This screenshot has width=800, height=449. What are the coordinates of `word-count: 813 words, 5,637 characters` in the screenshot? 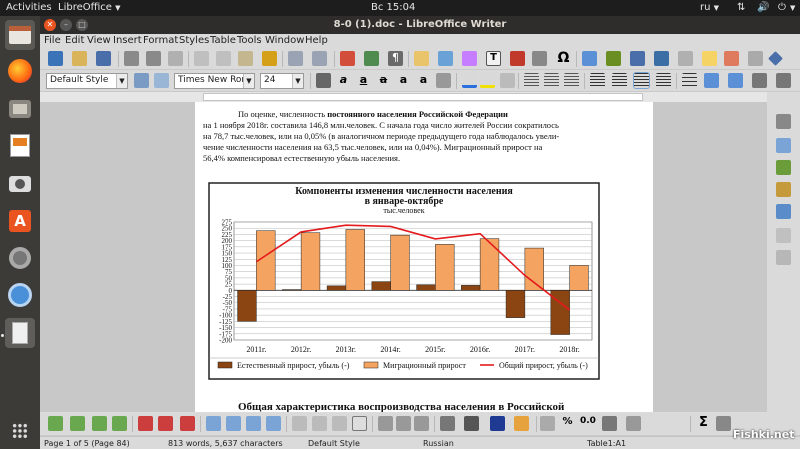 It's located at (225, 443).